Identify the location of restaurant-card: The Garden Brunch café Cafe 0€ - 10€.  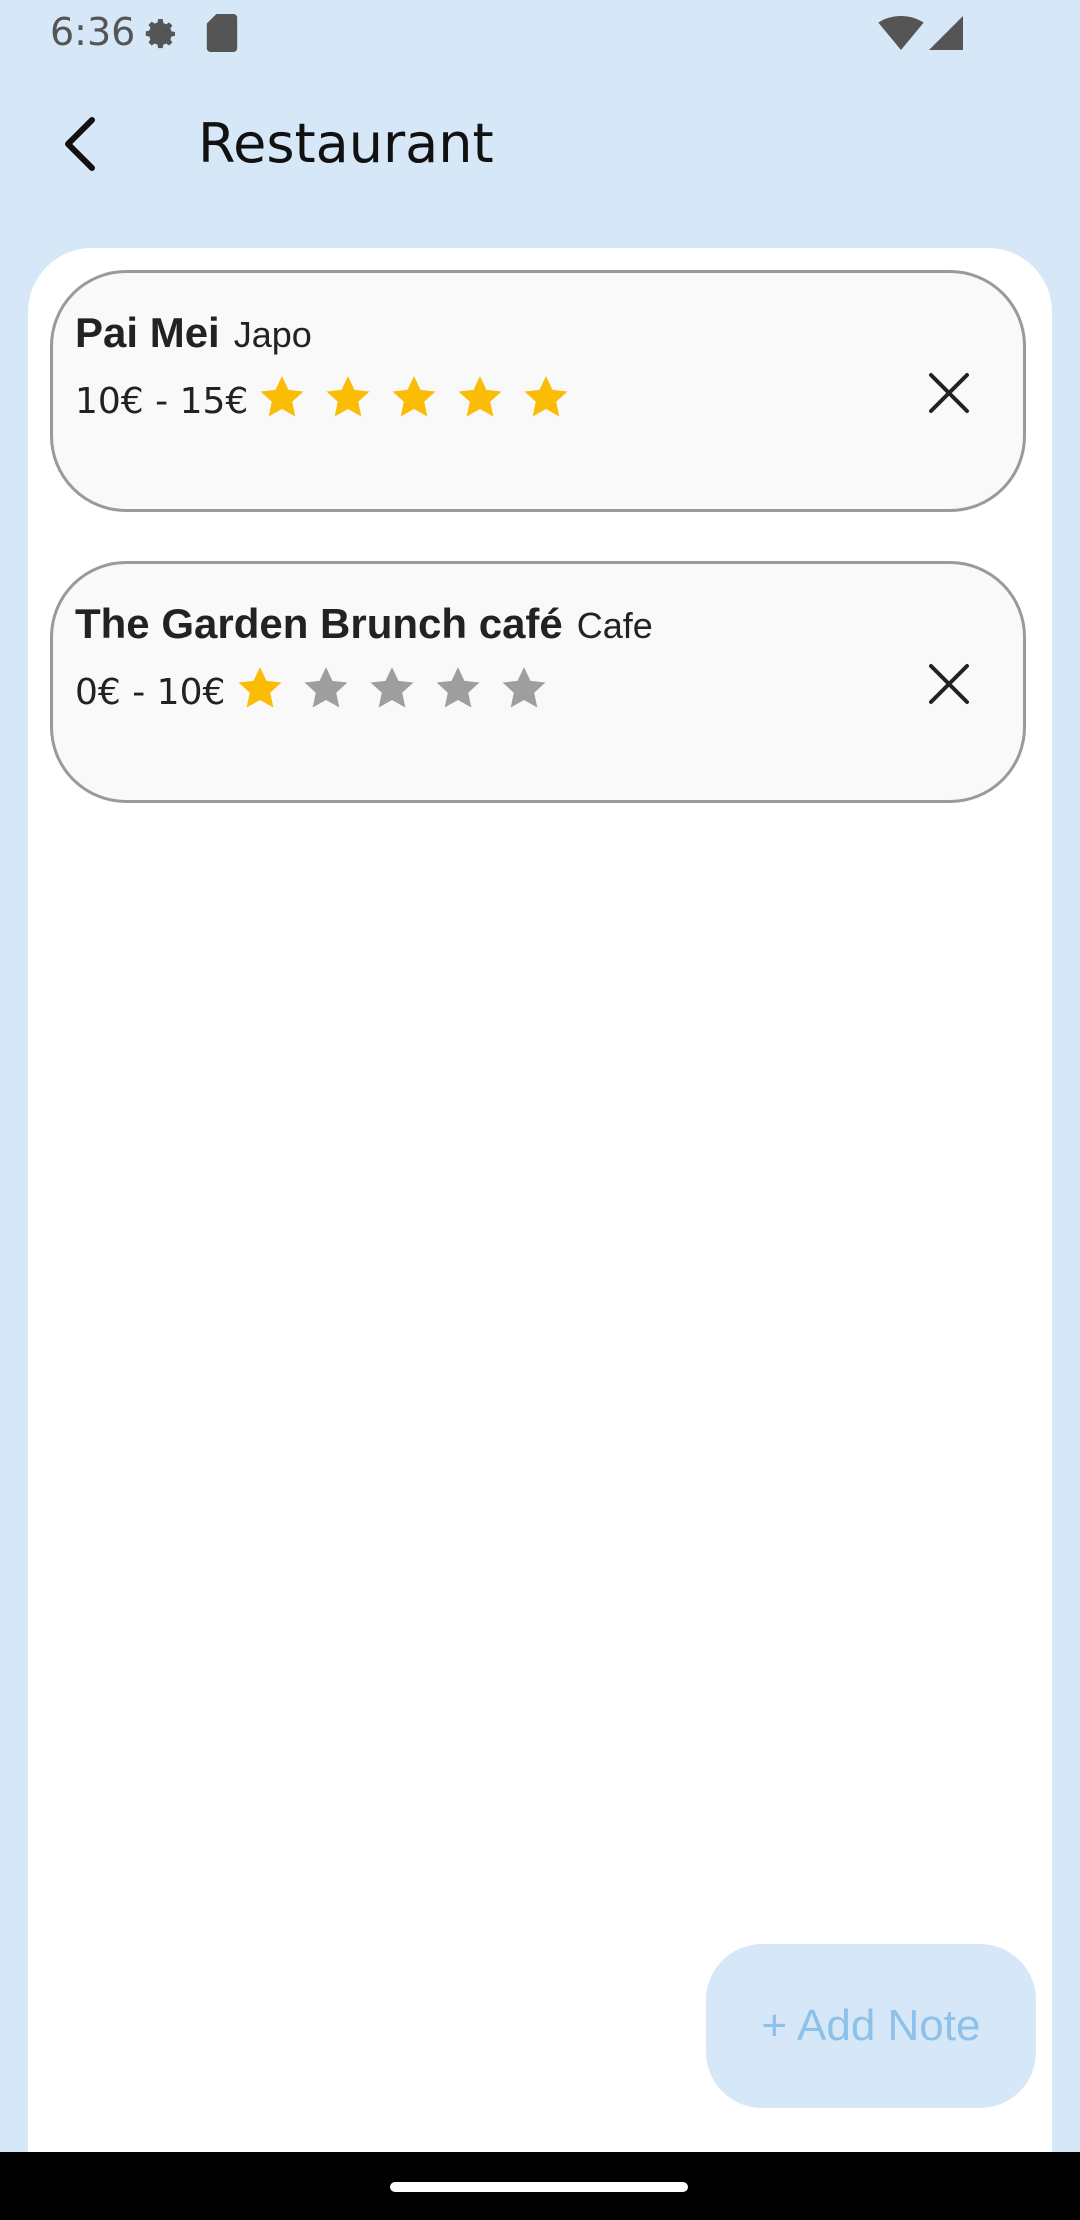
(538, 682).